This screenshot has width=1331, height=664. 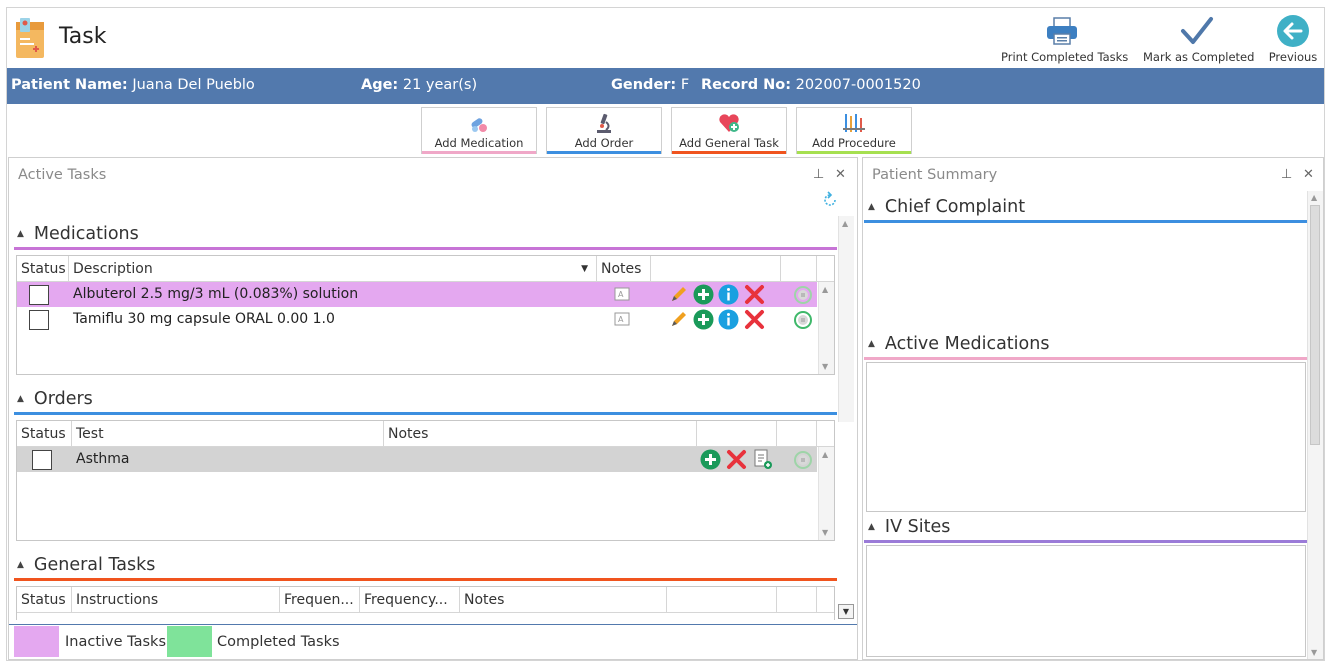 I want to click on orders-scrollbar: ▲ ▼, so click(x=826, y=493).